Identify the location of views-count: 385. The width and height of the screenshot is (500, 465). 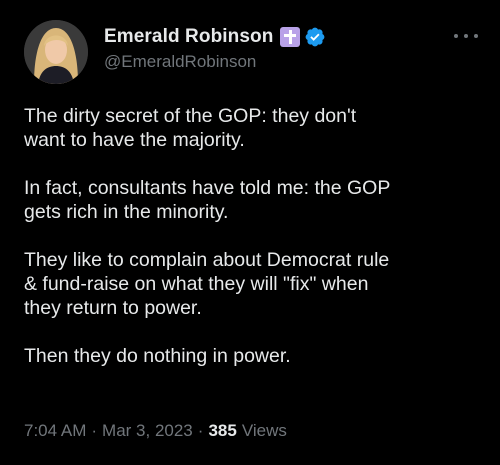
(222, 430).